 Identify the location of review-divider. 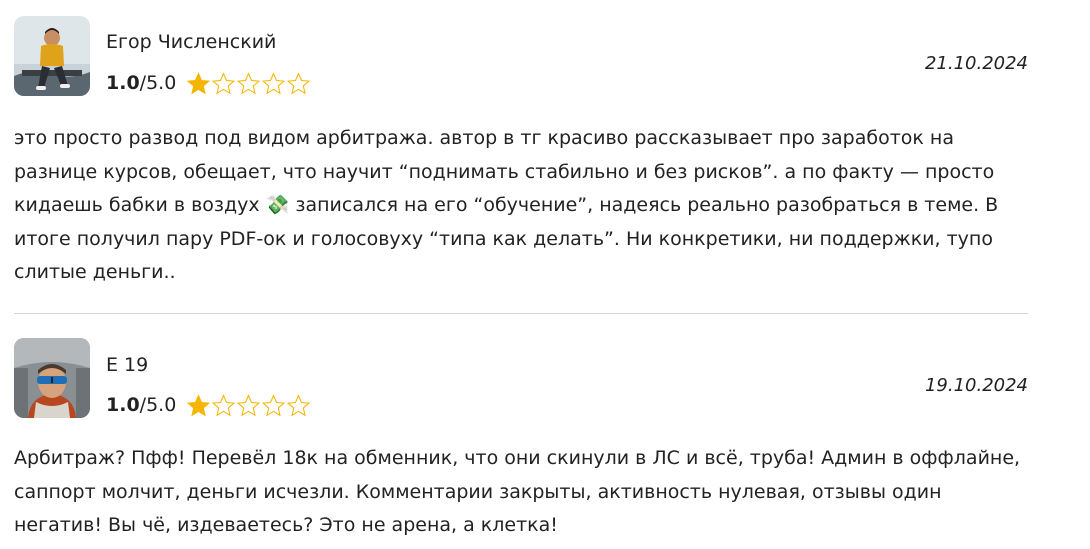
(521, 313).